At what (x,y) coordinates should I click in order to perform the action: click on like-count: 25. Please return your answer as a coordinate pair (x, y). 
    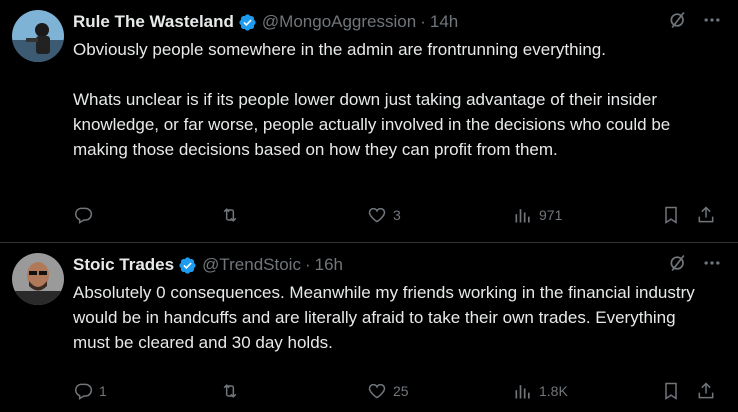
    Looking at the image, I should click on (401, 391).